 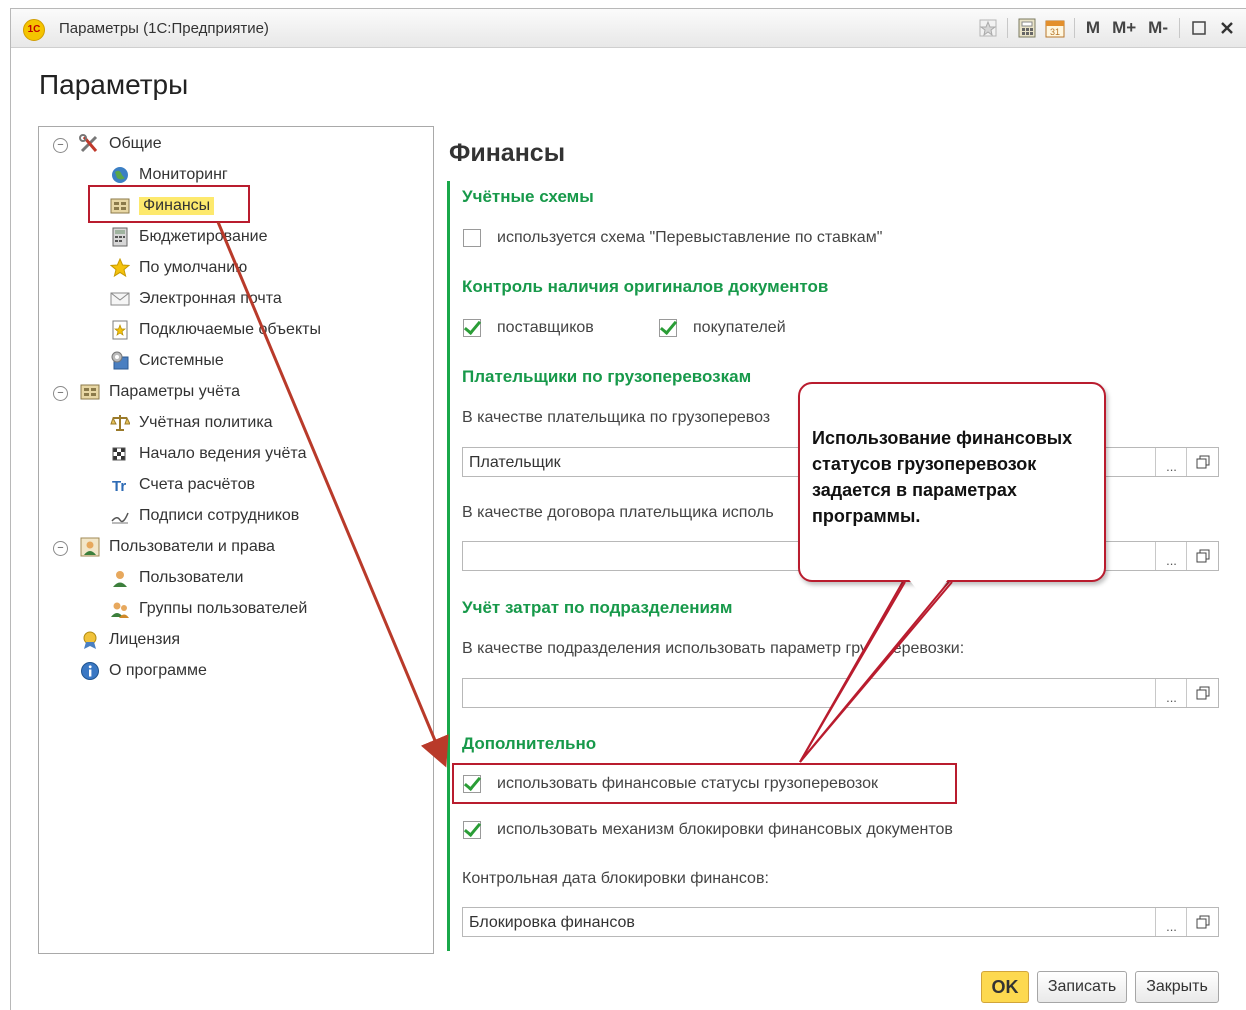 I want to click on tree-item-accounting-params: Параметры учёта, so click(x=159, y=392).